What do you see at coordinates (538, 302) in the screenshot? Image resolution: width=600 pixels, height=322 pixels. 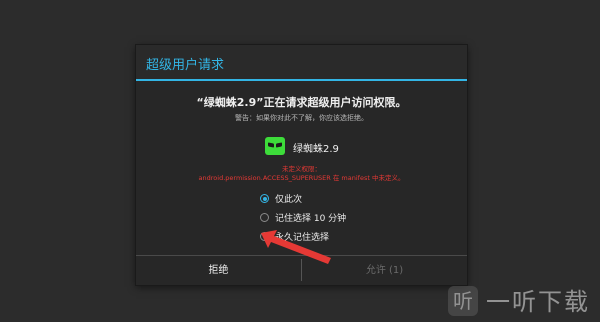 I see `watermark-text: 一听下载` at bounding box center [538, 302].